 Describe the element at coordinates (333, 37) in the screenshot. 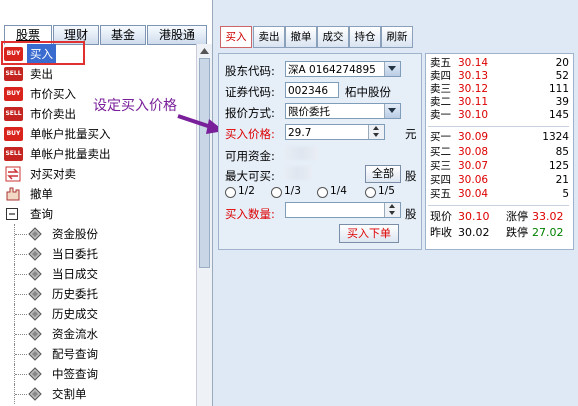

I see `toolbar-deals-button: 成交` at that location.